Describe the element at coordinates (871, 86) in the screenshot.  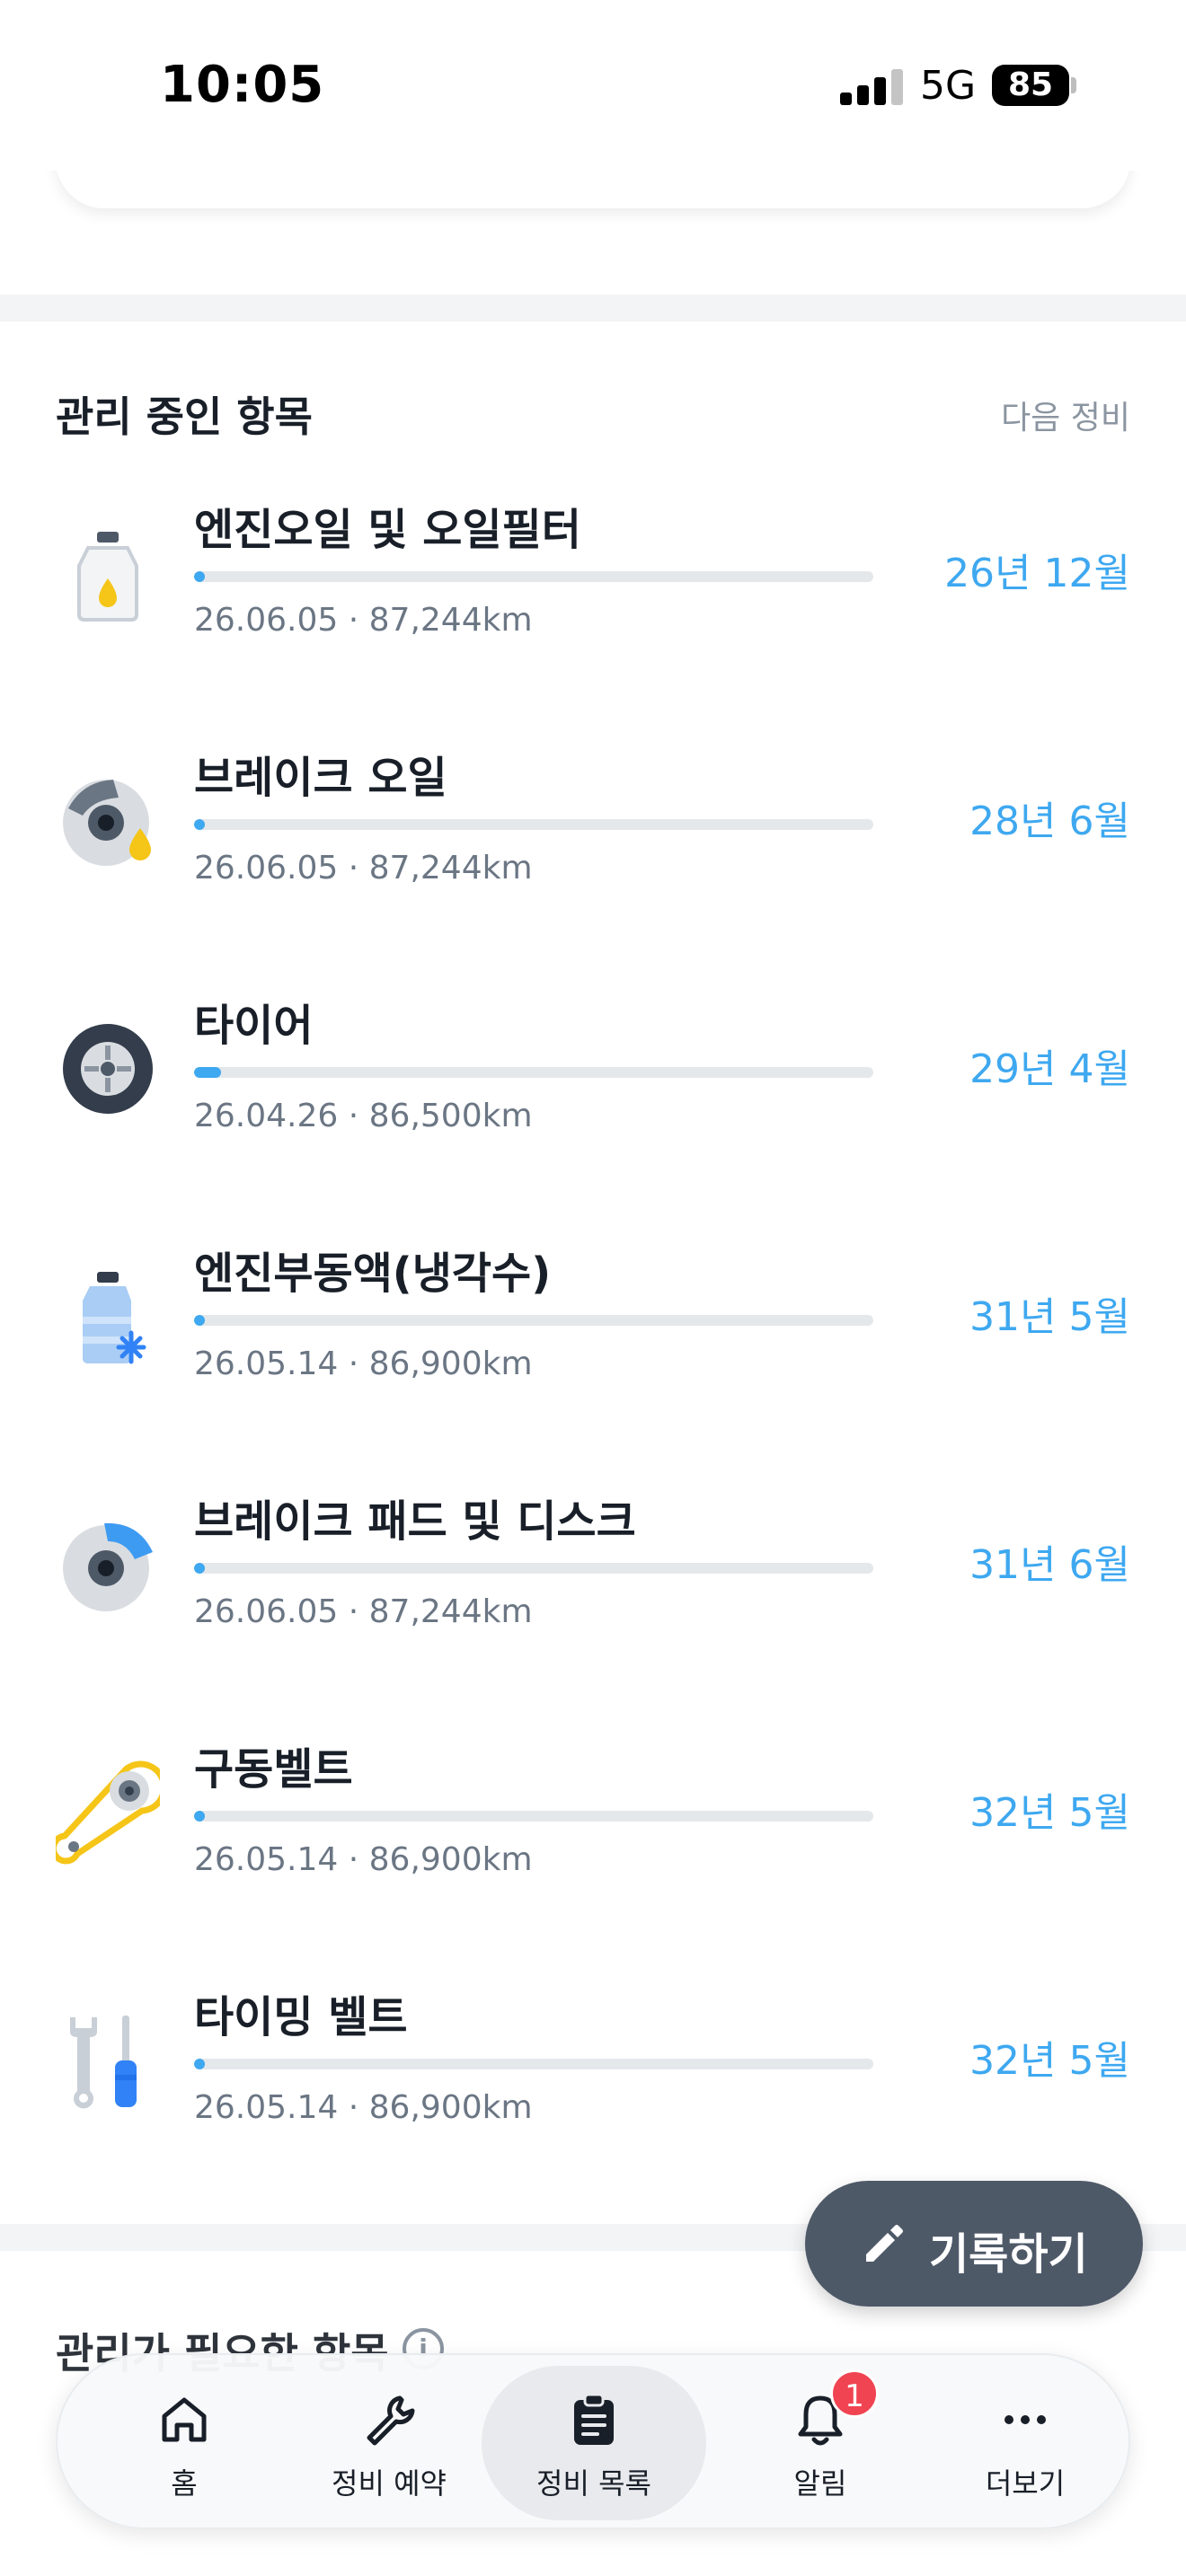
I see `signal-icon` at that location.